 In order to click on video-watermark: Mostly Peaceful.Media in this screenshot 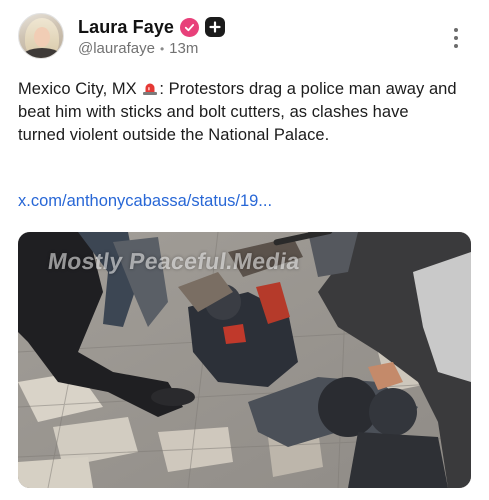, I will do `click(174, 261)`.